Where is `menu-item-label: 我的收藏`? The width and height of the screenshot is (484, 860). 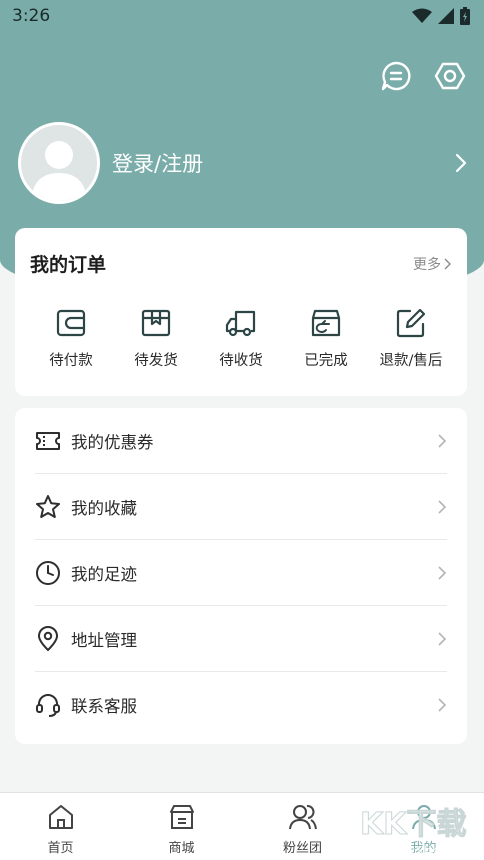 menu-item-label: 我的收藏 is located at coordinates (104, 508).